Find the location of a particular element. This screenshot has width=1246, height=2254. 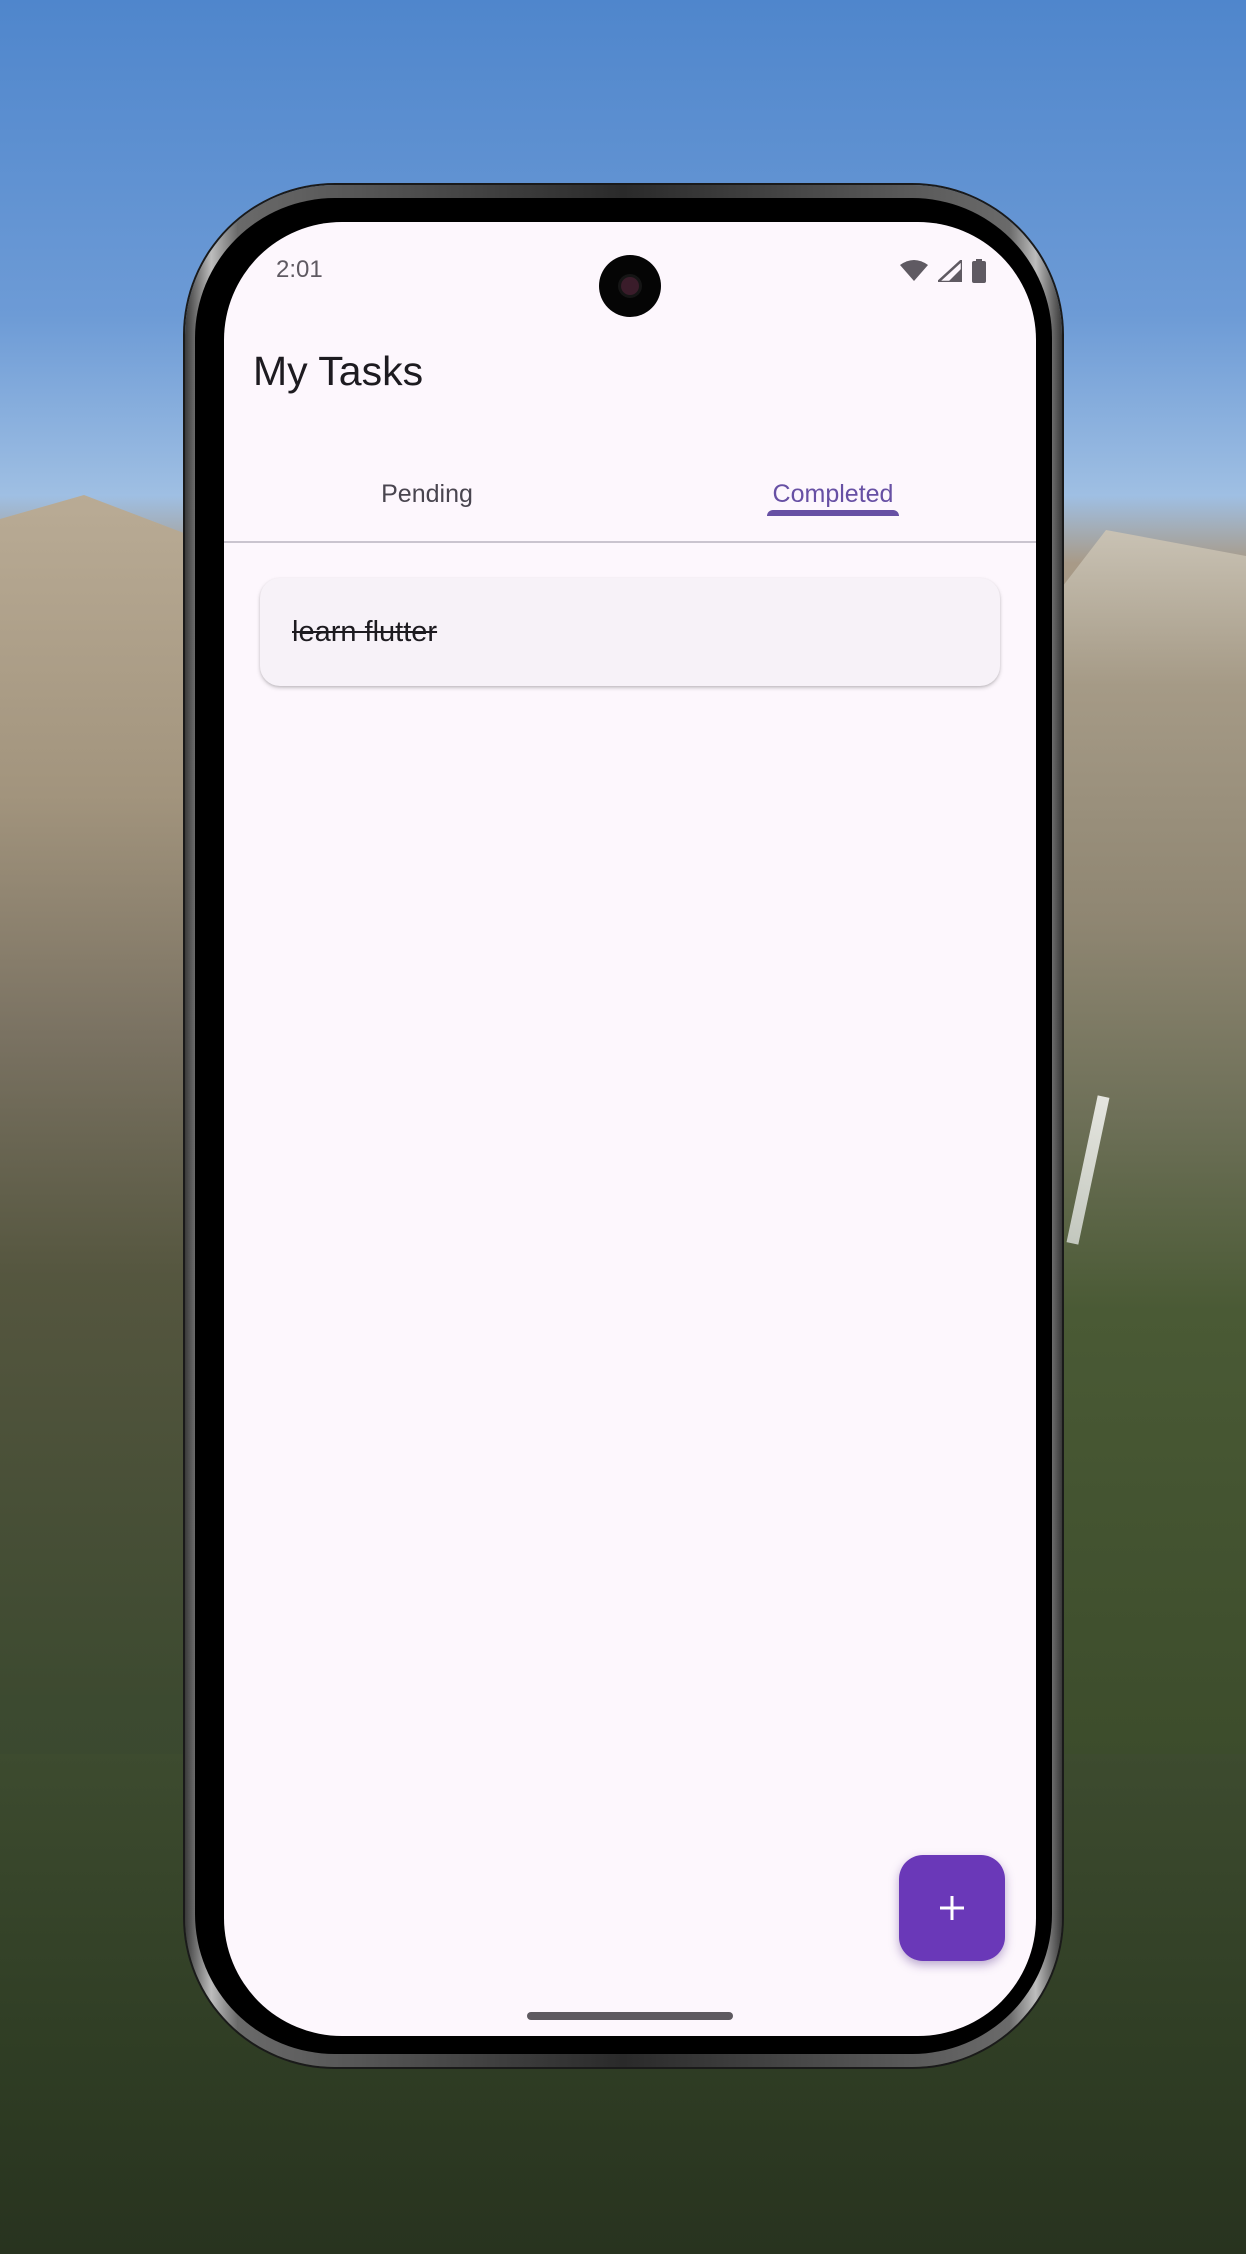

status-icons is located at coordinates (943, 271).